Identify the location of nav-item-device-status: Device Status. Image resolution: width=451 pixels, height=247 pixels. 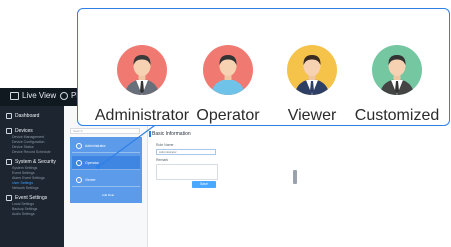
(23, 147).